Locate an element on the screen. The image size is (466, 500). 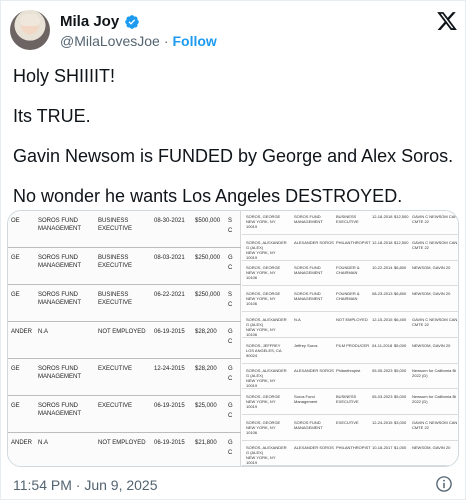
record-cell: $25,000 is located at coordinates (206, 406).